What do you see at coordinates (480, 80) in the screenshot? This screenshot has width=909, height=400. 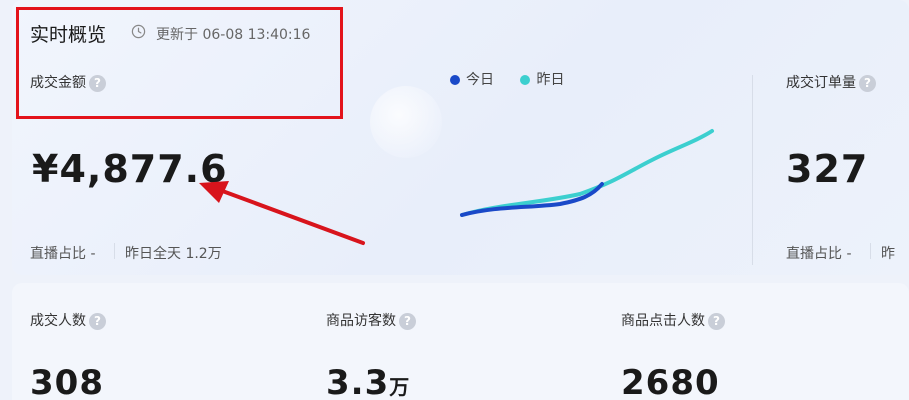 I see `legend-today-label: 今日` at bounding box center [480, 80].